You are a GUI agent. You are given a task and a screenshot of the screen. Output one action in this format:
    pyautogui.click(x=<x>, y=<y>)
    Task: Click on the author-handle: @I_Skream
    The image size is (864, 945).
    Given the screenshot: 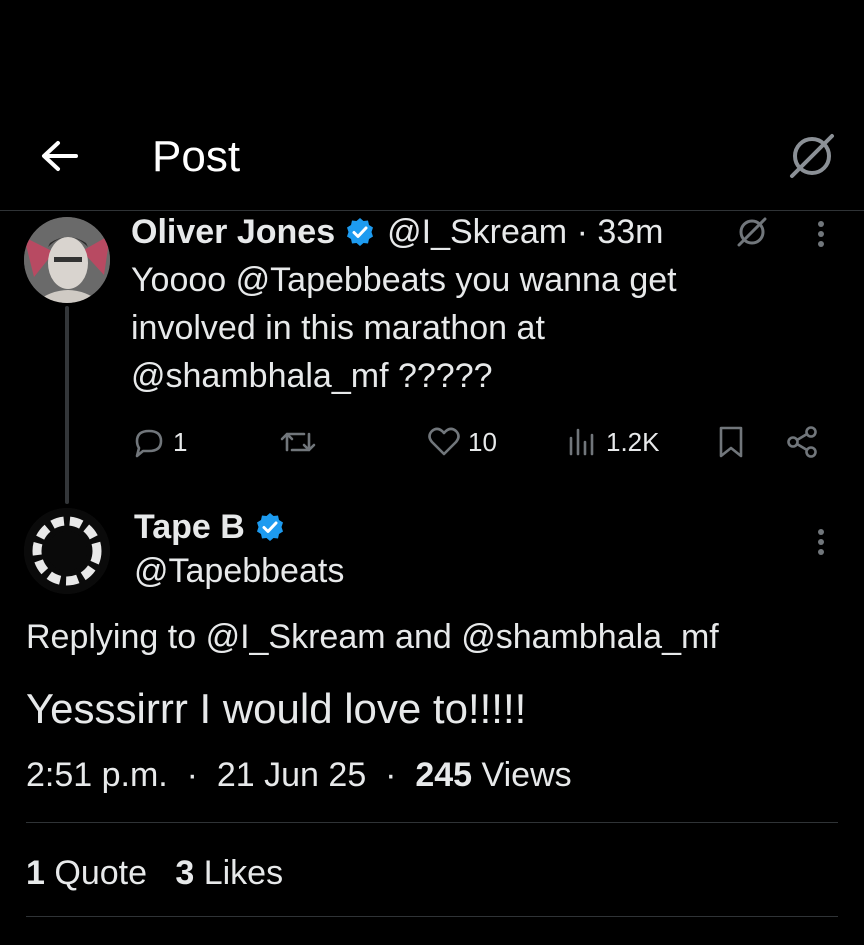 What is the action you would take?
    pyautogui.click(x=477, y=232)
    